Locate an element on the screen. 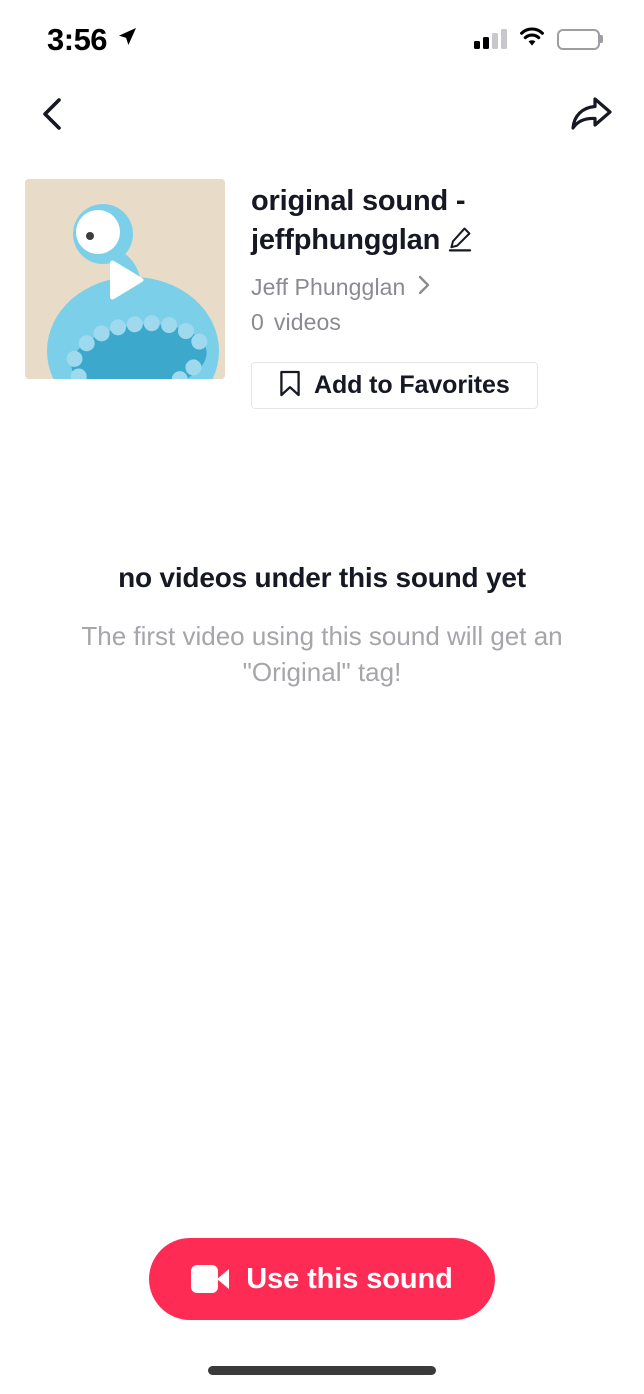  location-arrow-icon is located at coordinates (127, 39).